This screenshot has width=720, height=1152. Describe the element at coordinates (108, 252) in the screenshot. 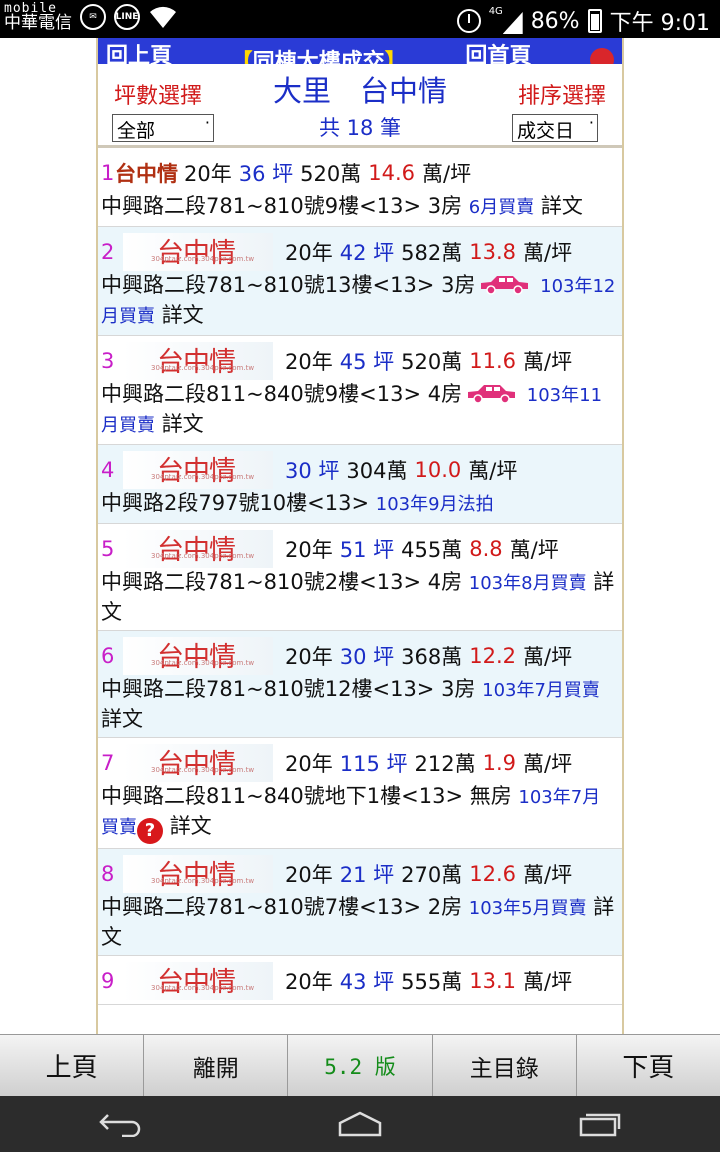

I see `listing-number: 2` at that location.